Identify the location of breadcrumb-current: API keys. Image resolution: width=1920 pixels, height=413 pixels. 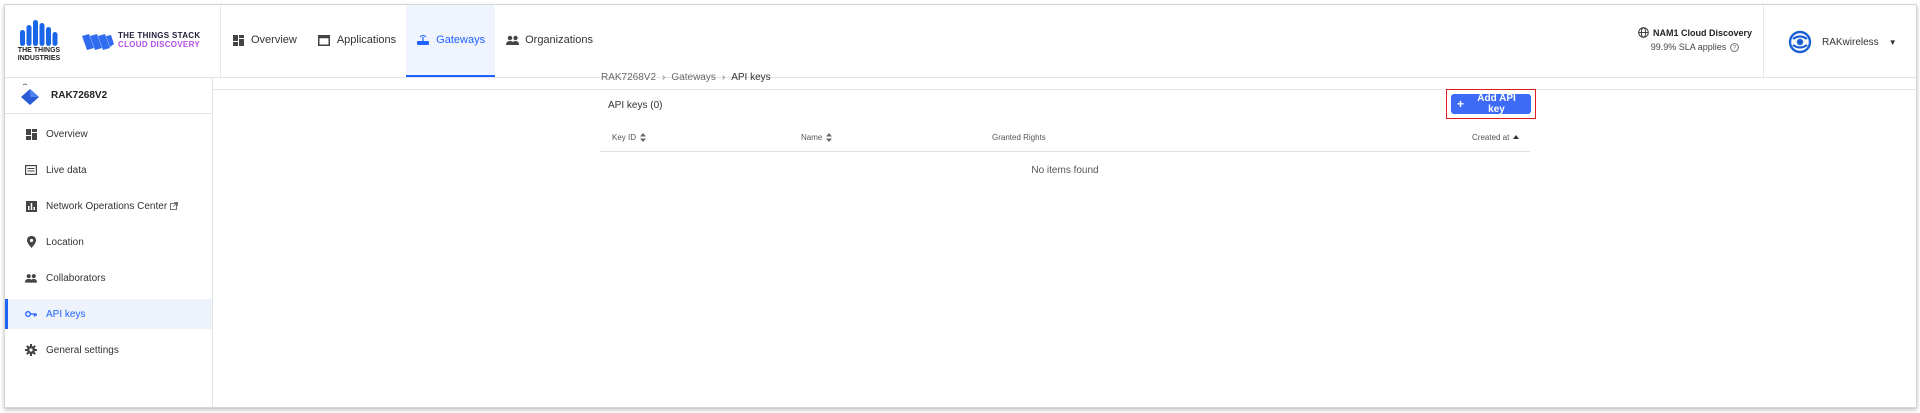
(751, 77).